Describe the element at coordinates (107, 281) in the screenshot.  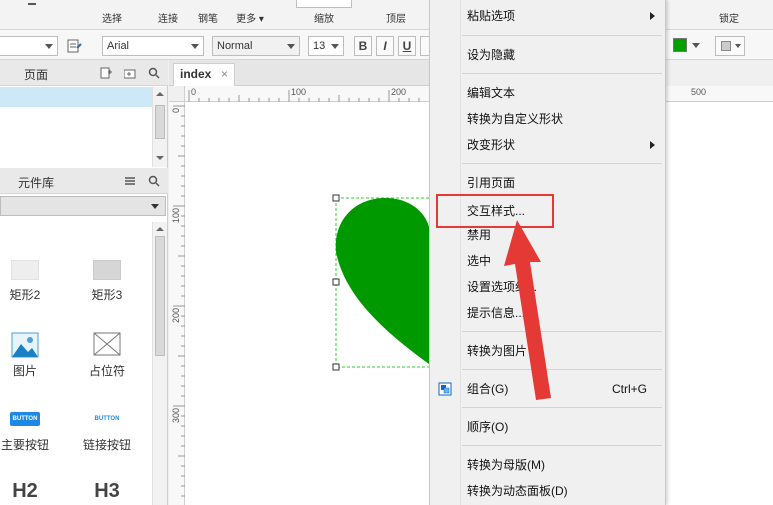
I see `library-item-rect3: 矩形3` at that location.